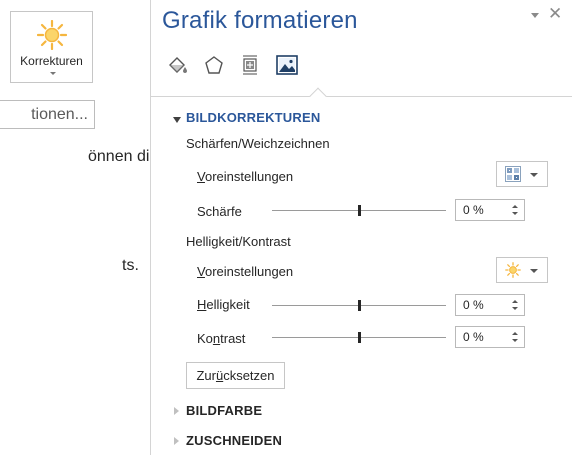 The width and height of the screenshot is (572, 455). Describe the element at coordinates (178, 65) in the screenshot. I see `fill-line-icon` at that location.